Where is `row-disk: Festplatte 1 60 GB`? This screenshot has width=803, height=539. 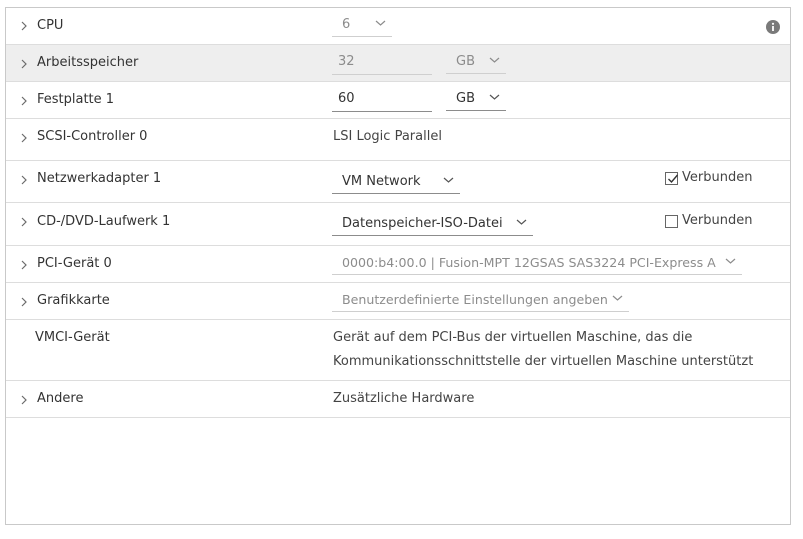
row-disk: Festplatte 1 60 GB is located at coordinates (398, 100).